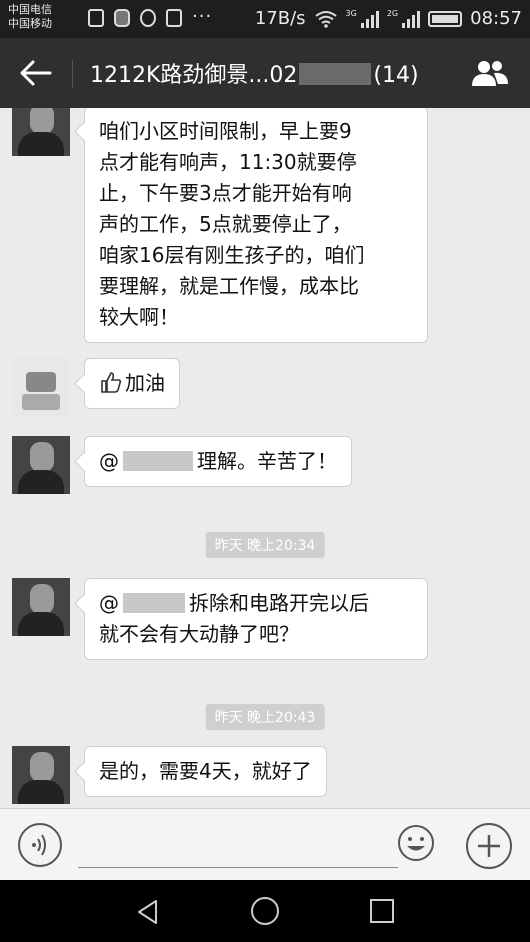 The height and width of the screenshot is (942, 530). What do you see at coordinates (122, 18) in the screenshot?
I see `app-icon` at bounding box center [122, 18].